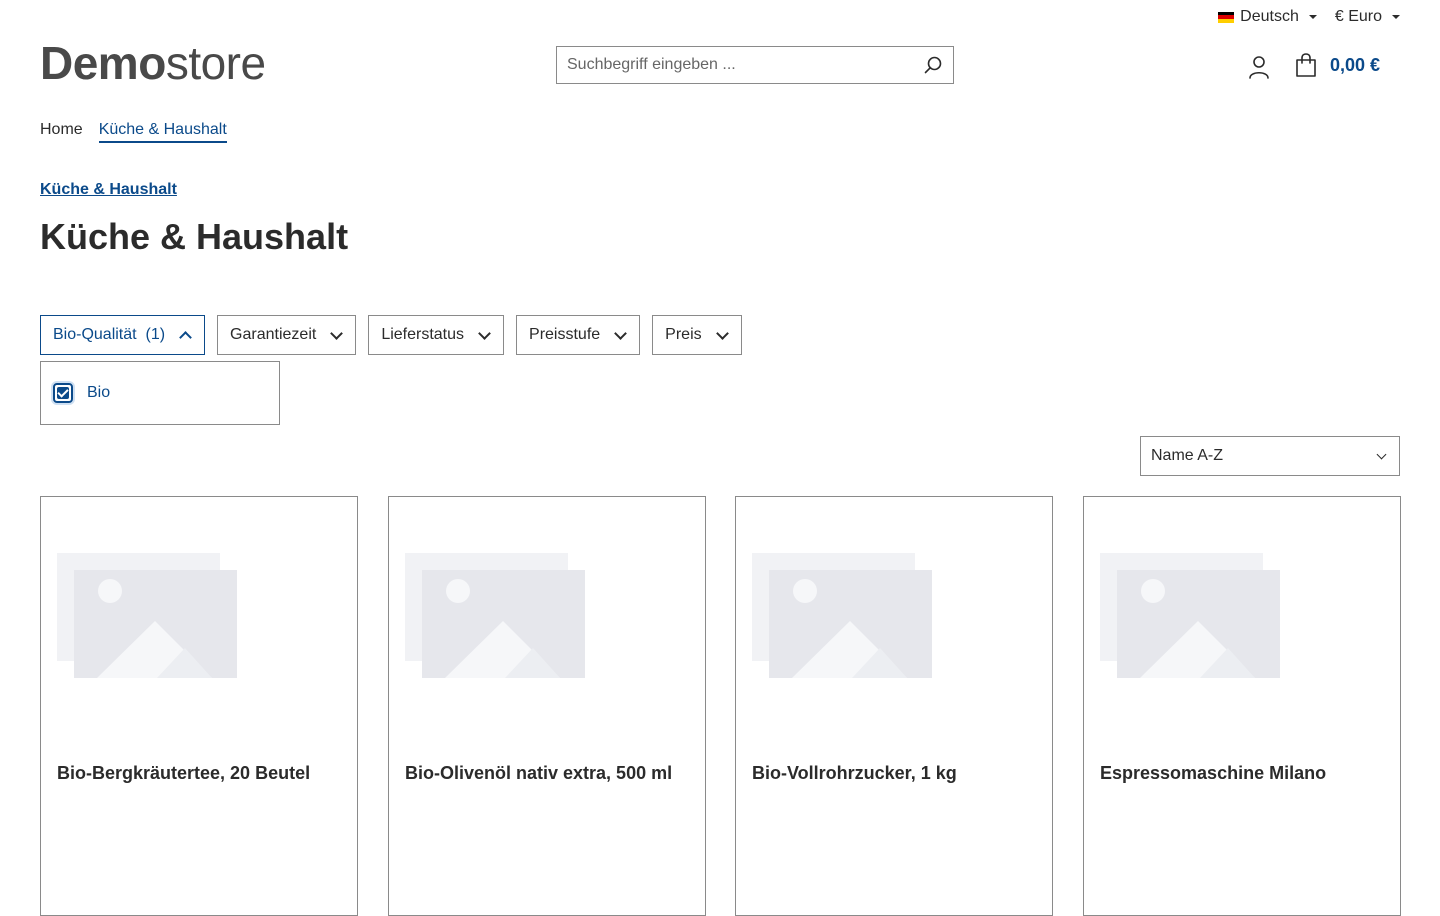 The height and width of the screenshot is (916, 1440). I want to click on filter-delivery-status: Lieferstatus, so click(436, 335).